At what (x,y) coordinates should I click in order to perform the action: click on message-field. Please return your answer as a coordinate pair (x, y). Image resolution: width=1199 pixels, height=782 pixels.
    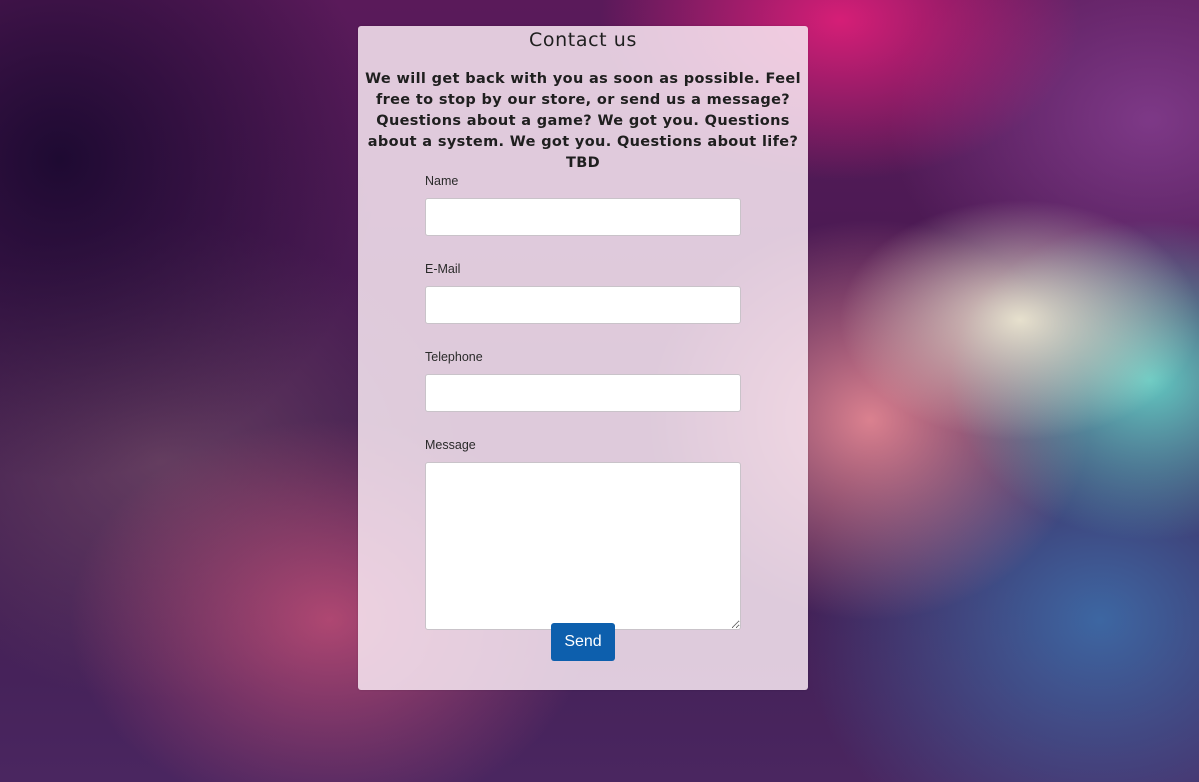
    Looking at the image, I should click on (583, 546).